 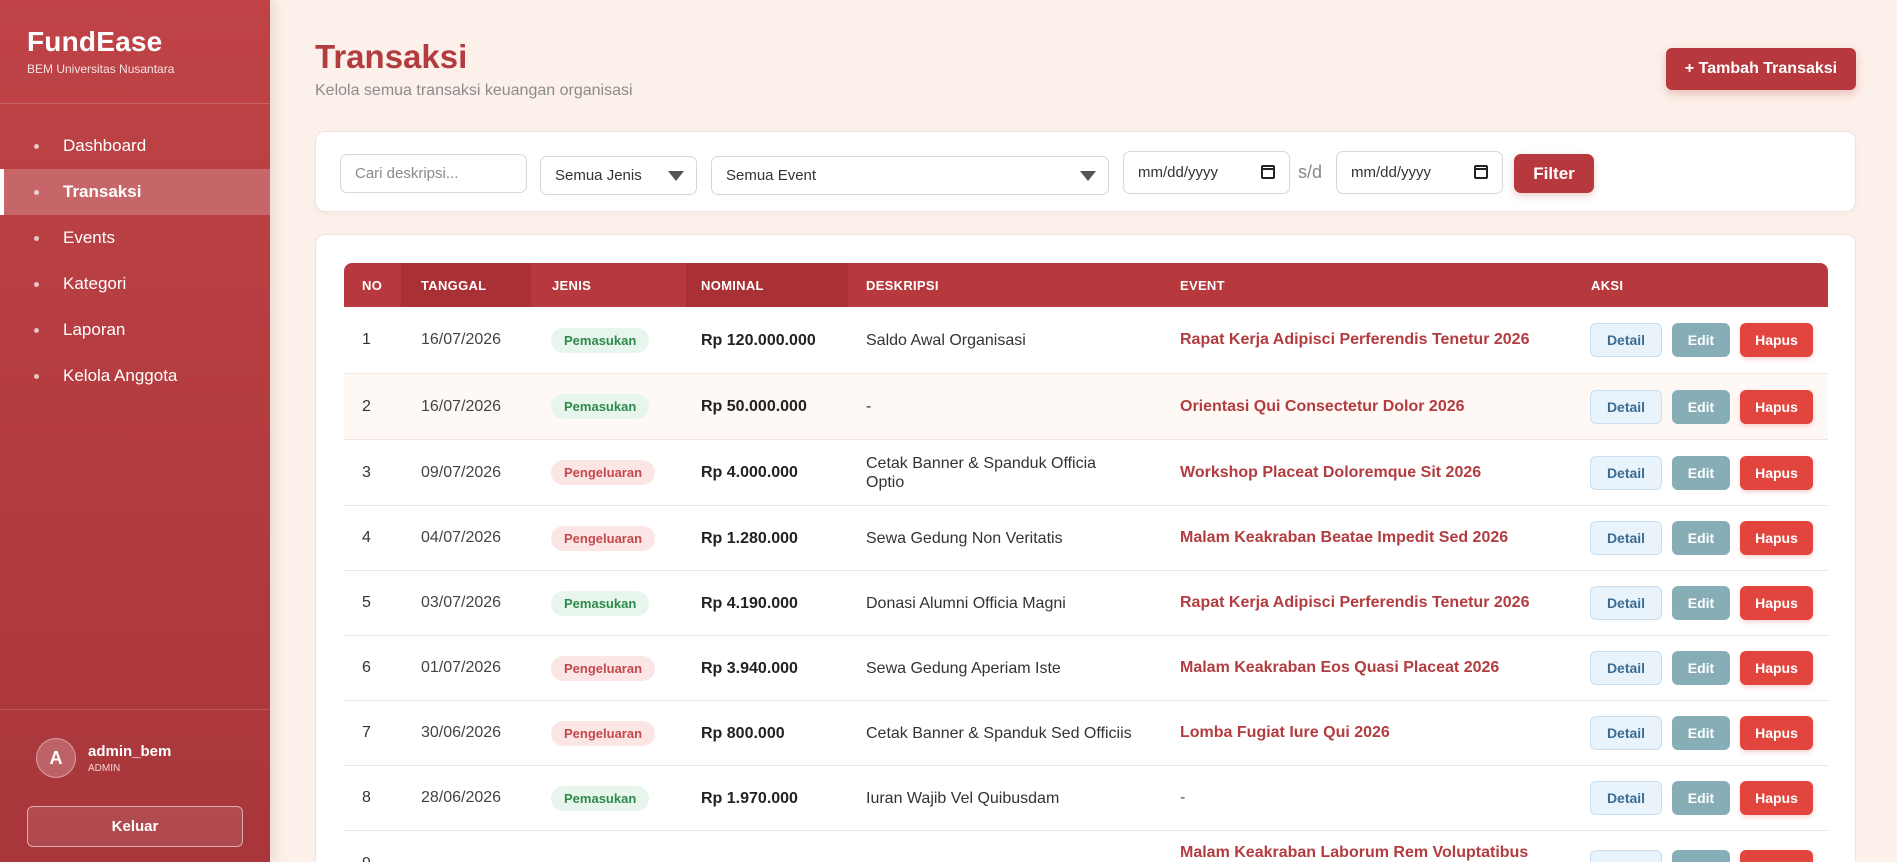 I want to click on cell-no: 1, so click(x=366, y=339).